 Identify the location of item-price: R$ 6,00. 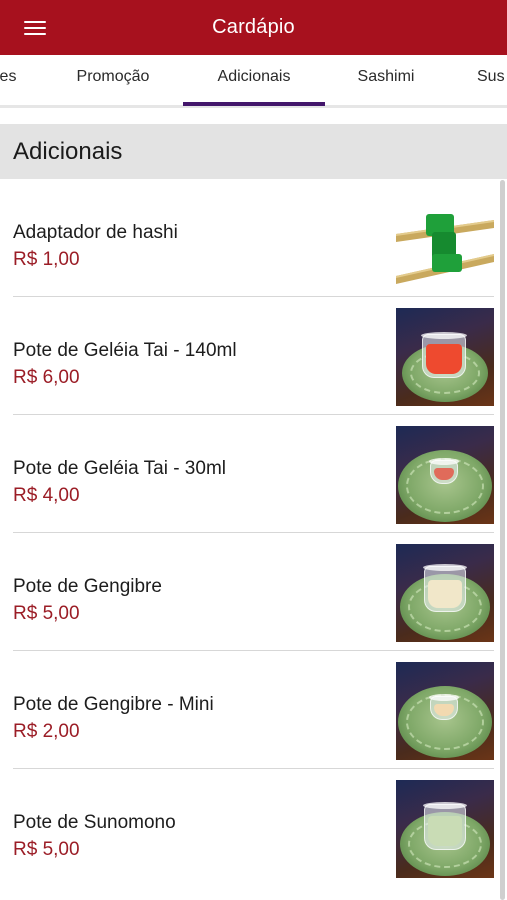
(46, 377).